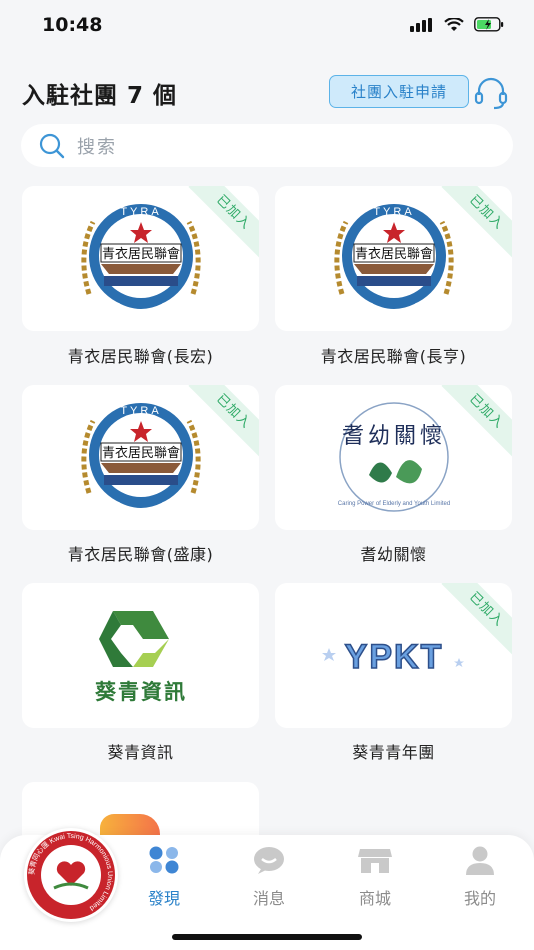  Describe the element at coordinates (100, 96) in the screenshot. I see `page-title: 入駐社團 7 個` at that location.